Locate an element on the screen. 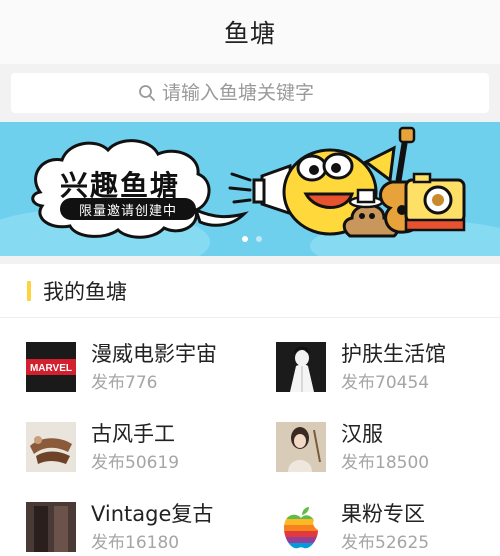 This screenshot has width=500, height=556. pond-item-marvel: MARVEL 漫威电影宇宙 发布776 is located at coordinates (146, 382).